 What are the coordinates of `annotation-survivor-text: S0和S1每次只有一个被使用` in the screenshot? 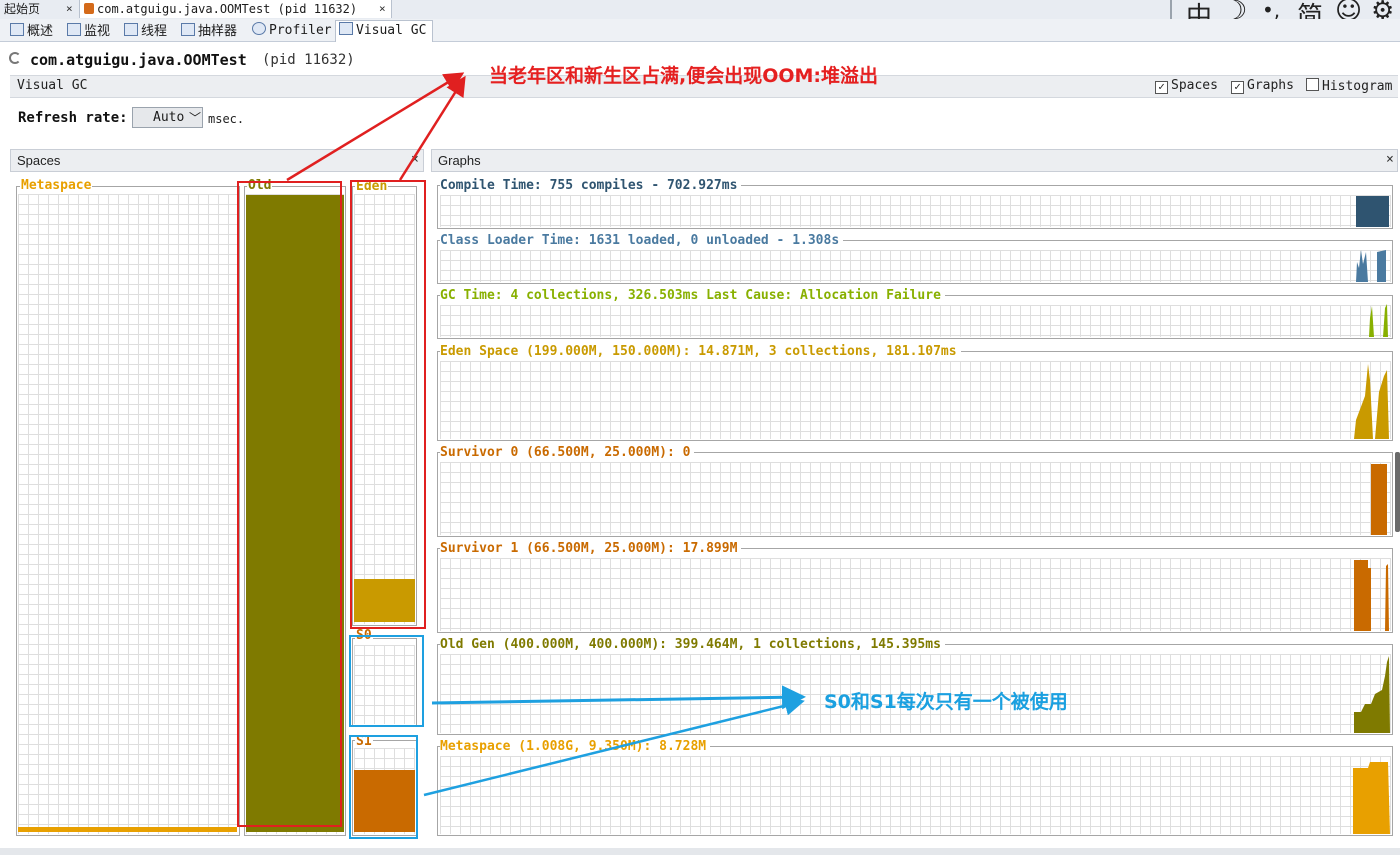 It's located at (946, 702).